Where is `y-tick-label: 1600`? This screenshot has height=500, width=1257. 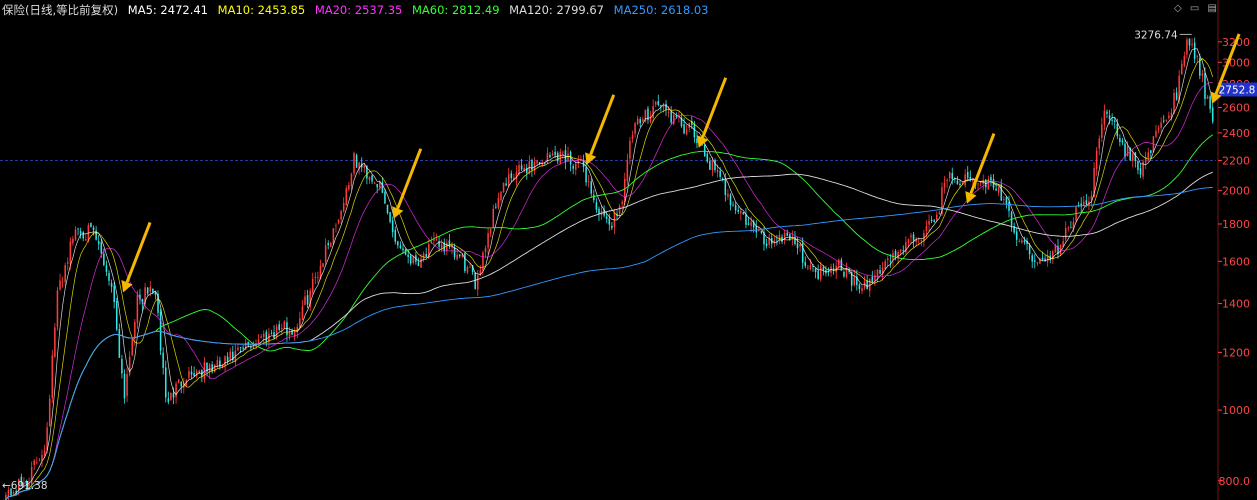 y-tick-label: 1600 is located at coordinates (1236, 261).